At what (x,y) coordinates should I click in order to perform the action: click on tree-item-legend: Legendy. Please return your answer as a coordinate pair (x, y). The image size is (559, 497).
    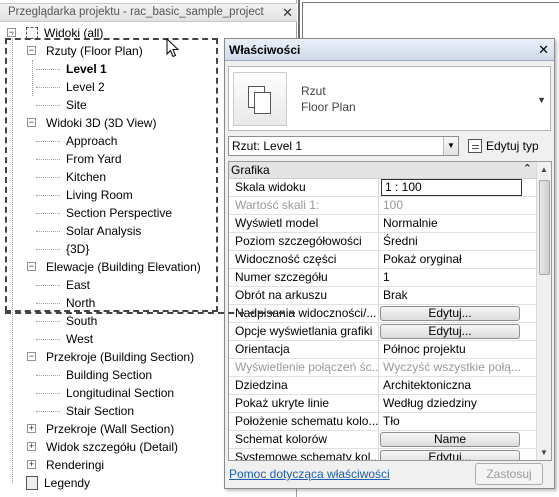
    Looking at the image, I should click on (67, 483).